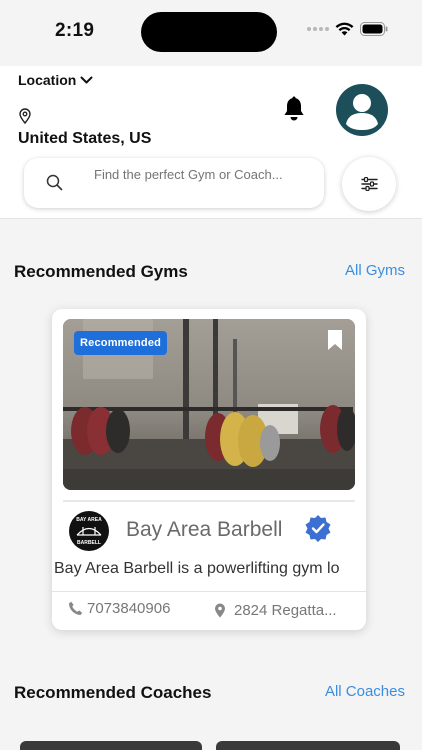 This screenshot has height=750, width=422. I want to click on filter-button, so click(369, 184).